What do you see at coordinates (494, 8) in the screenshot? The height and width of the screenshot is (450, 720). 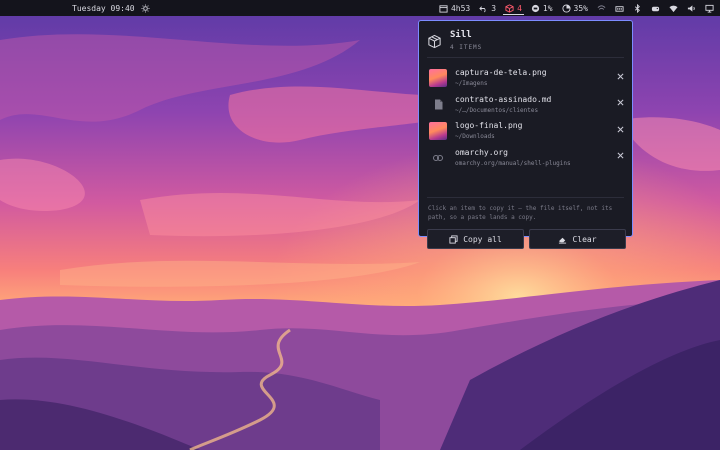 I see `updates-count: 3` at bounding box center [494, 8].